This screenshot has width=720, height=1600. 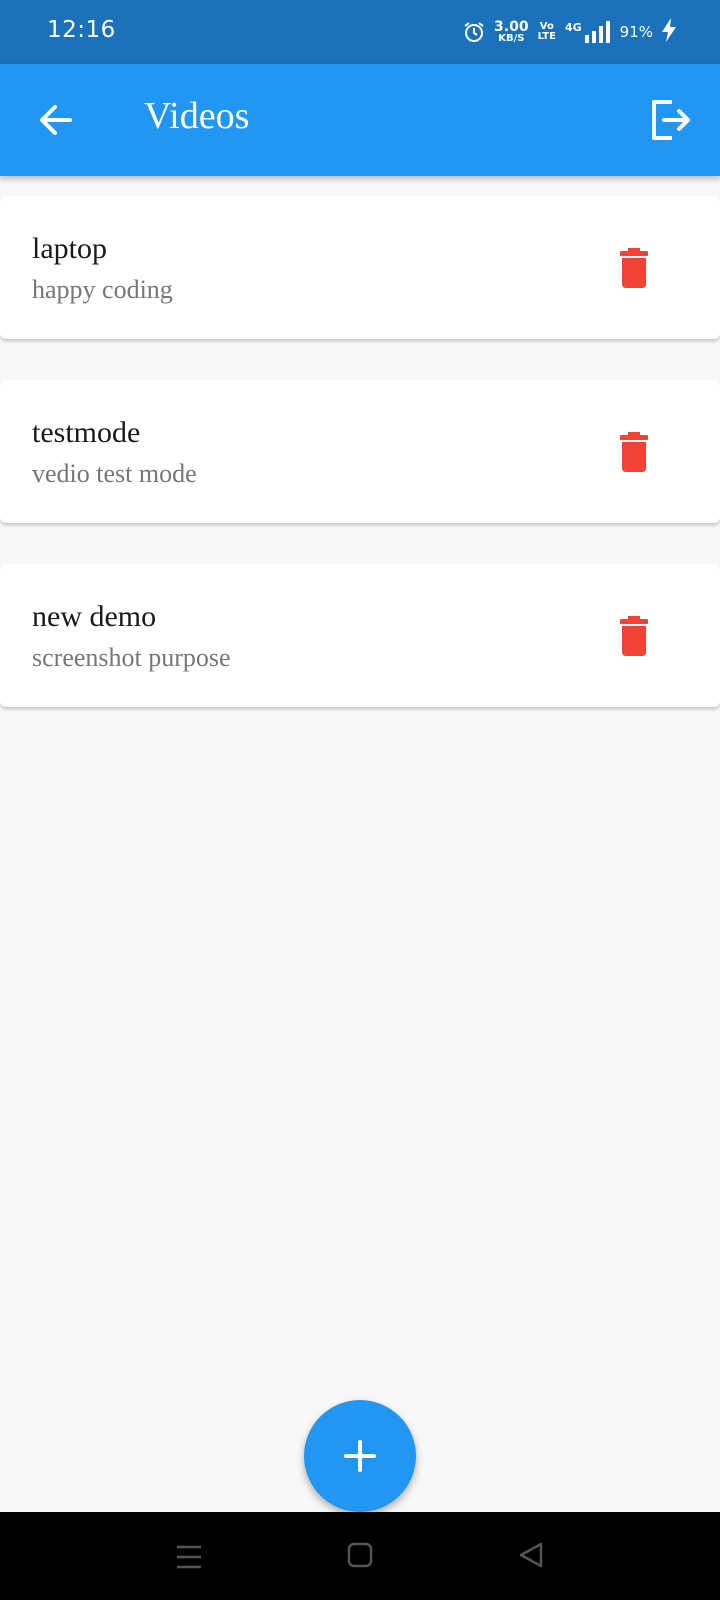 What do you see at coordinates (102, 289) in the screenshot?
I see `video-subtitle: happy coding` at bounding box center [102, 289].